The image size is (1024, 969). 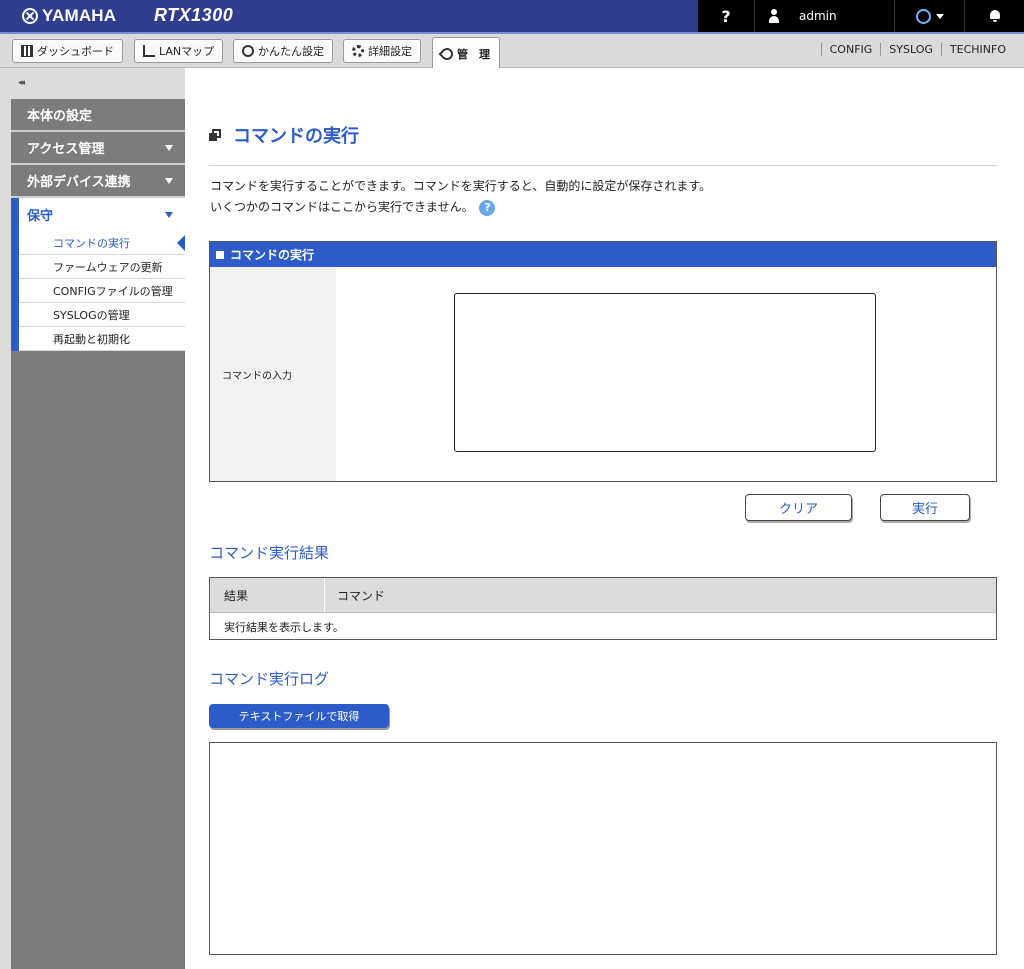 What do you see at coordinates (149, 51) in the screenshot?
I see `lan-map-icon` at bounding box center [149, 51].